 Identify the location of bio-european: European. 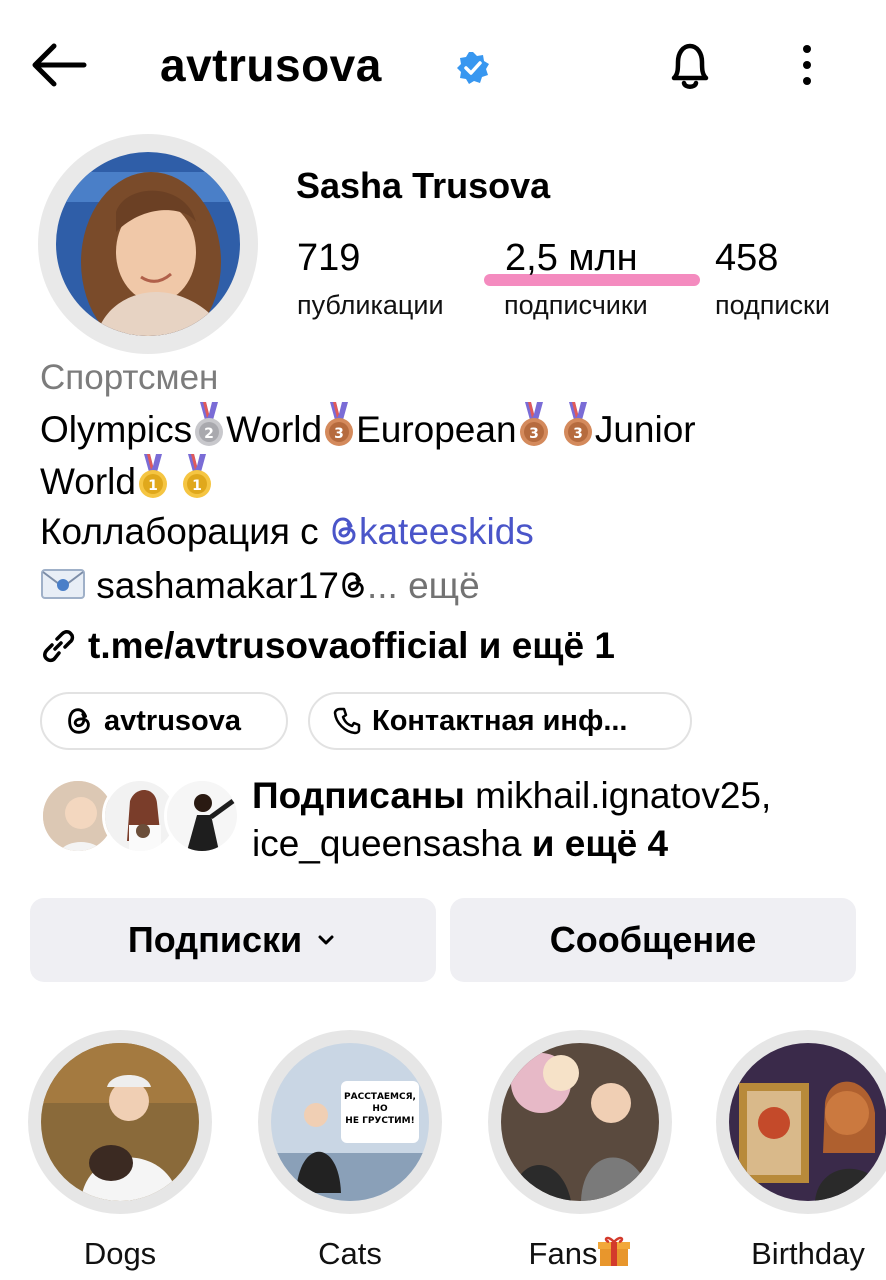
(436, 429).